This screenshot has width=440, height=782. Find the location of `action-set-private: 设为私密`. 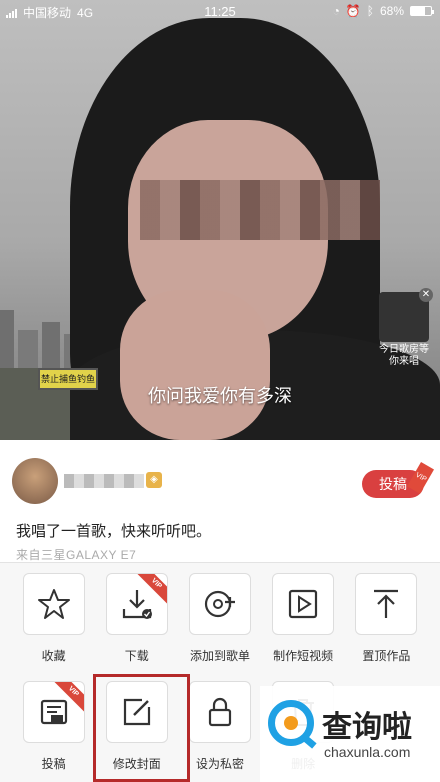

action-set-private: 设为私密 is located at coordinates (220, 726).